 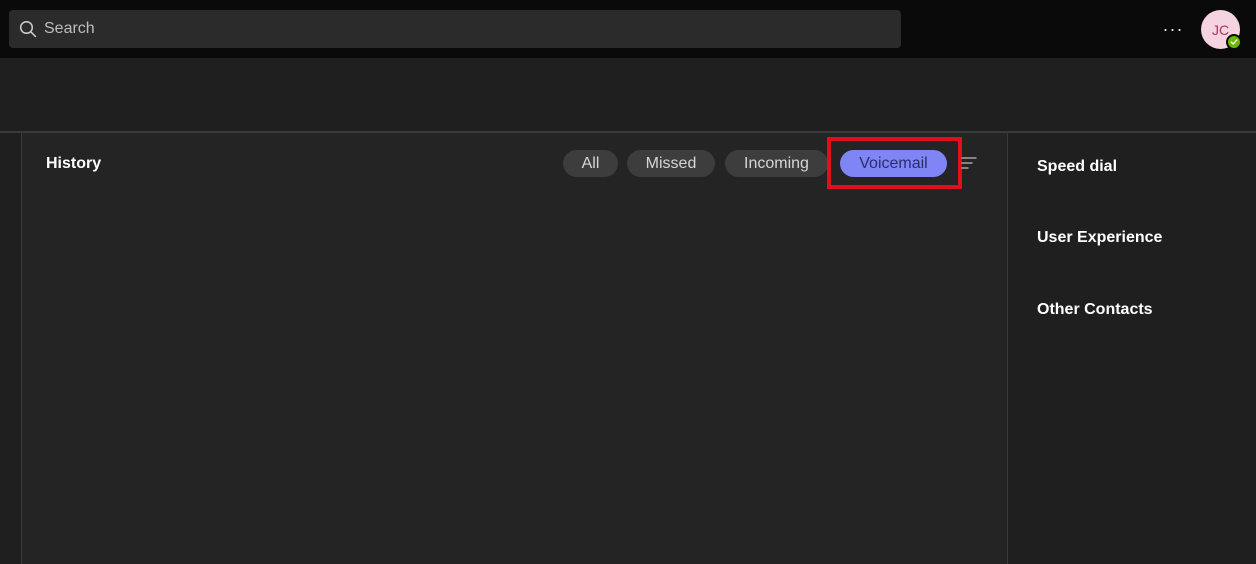 I want to click on check-icon, so click(x=1234, y=42).